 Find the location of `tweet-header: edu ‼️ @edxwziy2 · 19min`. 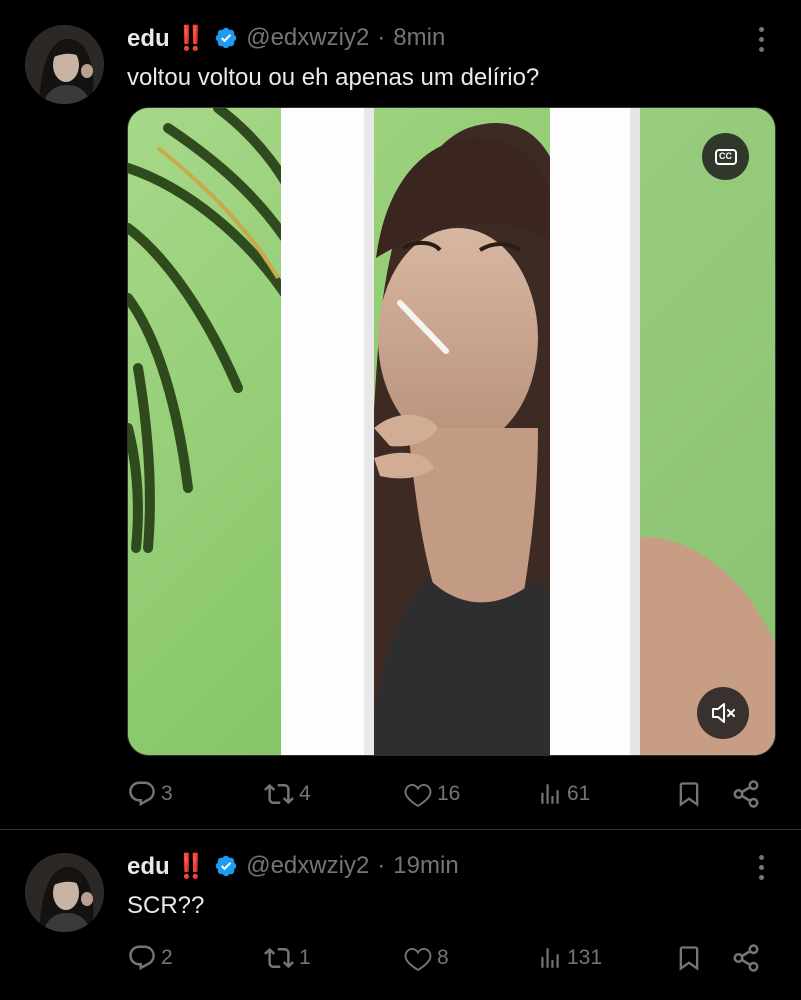

tweet-header: edu ‼️ @edxwziy2 · 19min is located at coordinates (293, 866).